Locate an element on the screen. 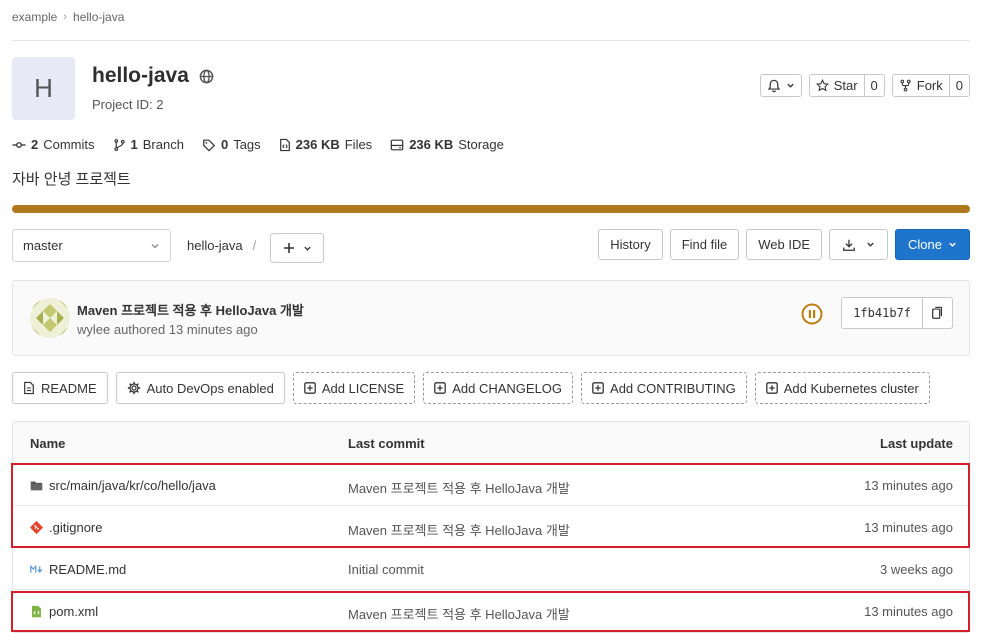 This screenshot has height=640, width=983. branch-dropdown: master is located at coordinates (91, 245).